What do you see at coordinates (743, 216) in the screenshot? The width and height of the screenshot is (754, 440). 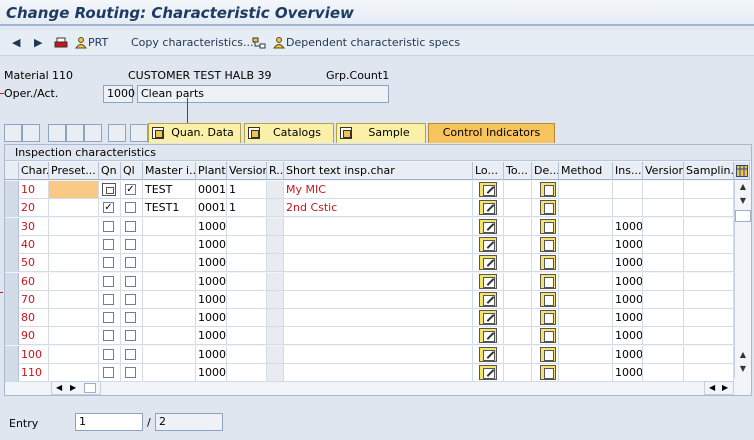 I see `scroll-thumb` at bounding box center [743, 216].